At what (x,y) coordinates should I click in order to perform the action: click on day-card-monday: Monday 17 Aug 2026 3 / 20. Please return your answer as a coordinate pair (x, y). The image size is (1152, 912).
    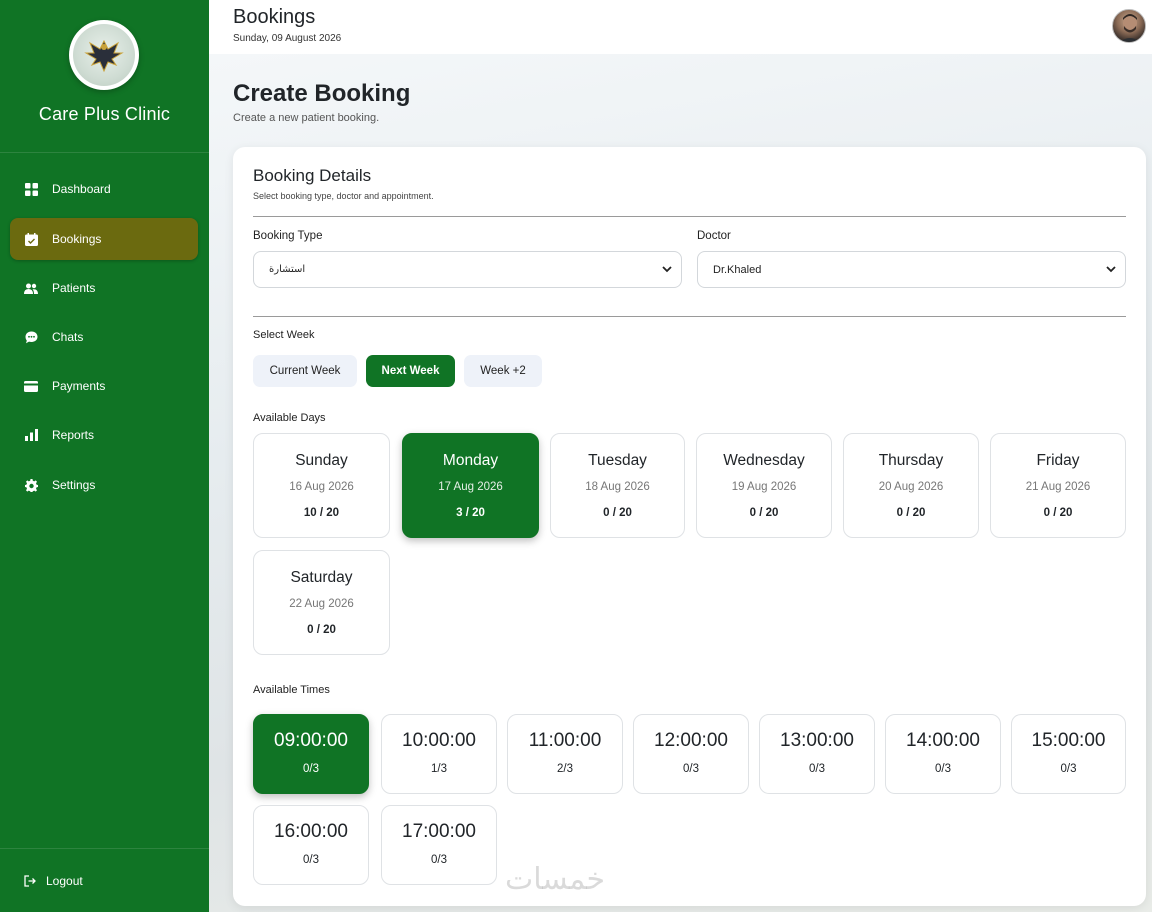
    Looking at the image, I should click on (470, 485).